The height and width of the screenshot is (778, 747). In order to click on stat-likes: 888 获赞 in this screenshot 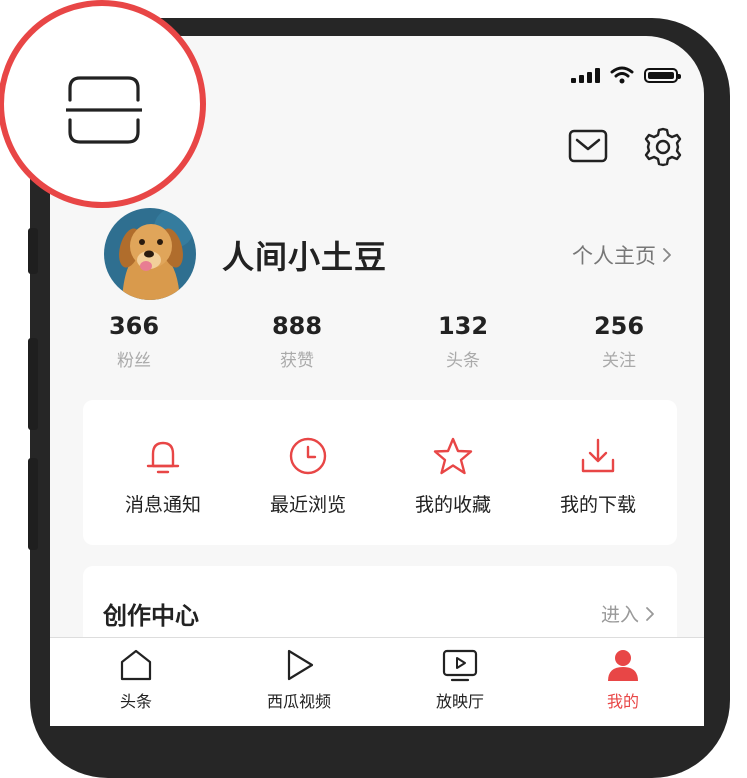, I will do `click(297, 341)`.